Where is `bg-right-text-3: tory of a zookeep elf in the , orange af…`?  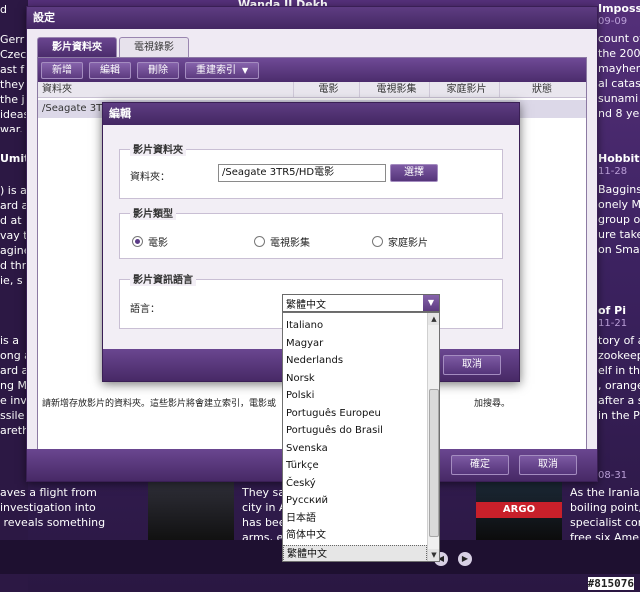 bg-right-text-3: tory of a zookeep elf in the , orange af… is located at coordinates (619, 378).